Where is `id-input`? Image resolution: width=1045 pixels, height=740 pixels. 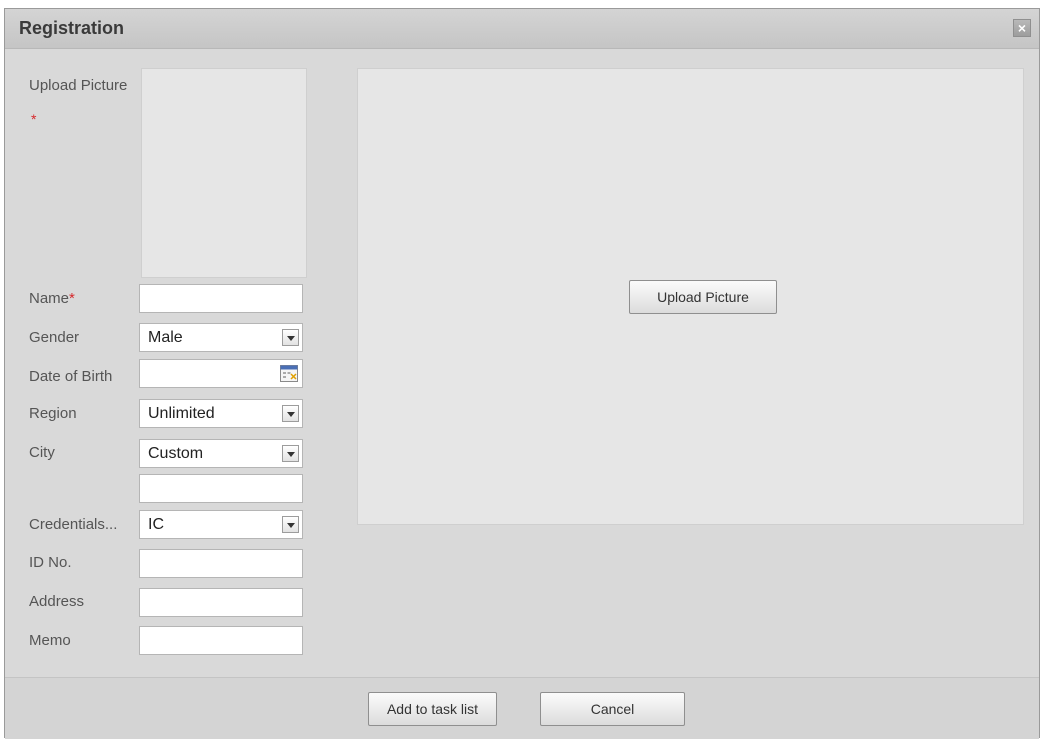 id-input is located at coordinates (221, 563).